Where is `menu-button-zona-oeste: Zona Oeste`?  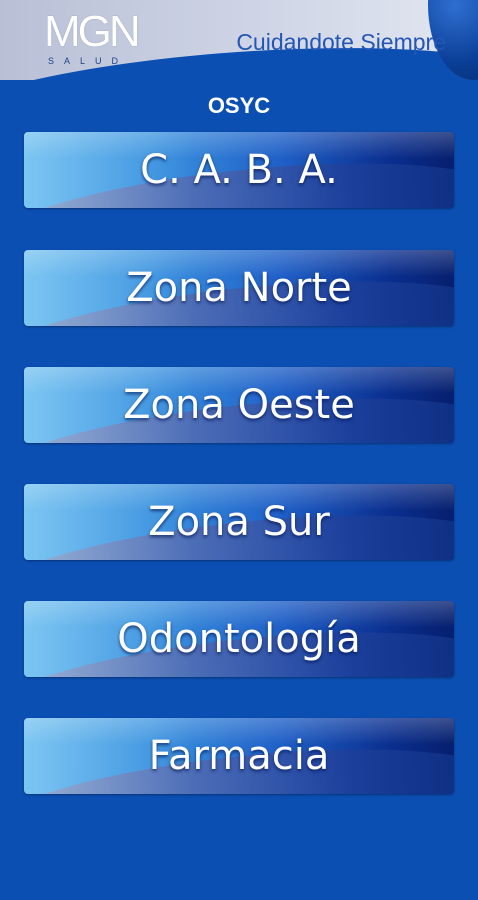
menu-button-zona-oeste: Zona Oeste is located at coordinates (239, 405).